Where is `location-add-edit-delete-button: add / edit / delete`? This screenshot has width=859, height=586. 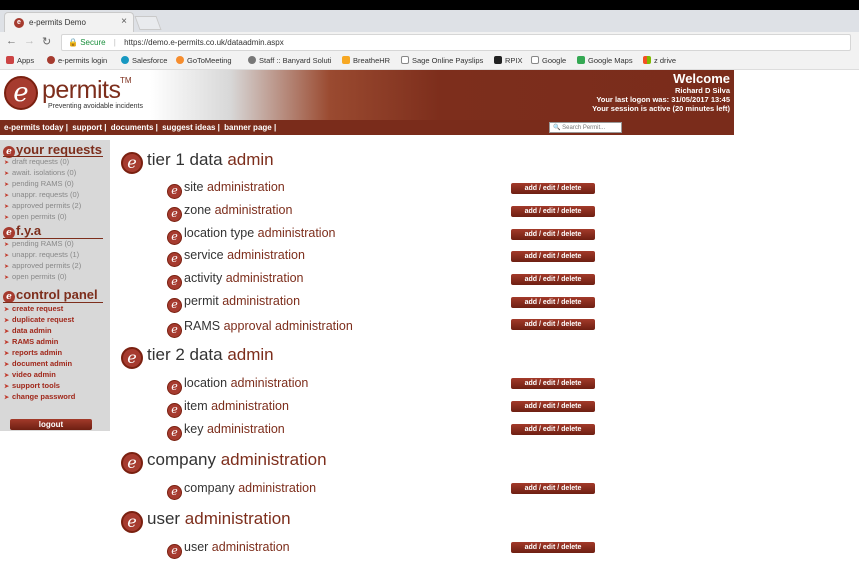
location-add-edit-delete-button: add / edit / delete is located at coordinates (553, 383).